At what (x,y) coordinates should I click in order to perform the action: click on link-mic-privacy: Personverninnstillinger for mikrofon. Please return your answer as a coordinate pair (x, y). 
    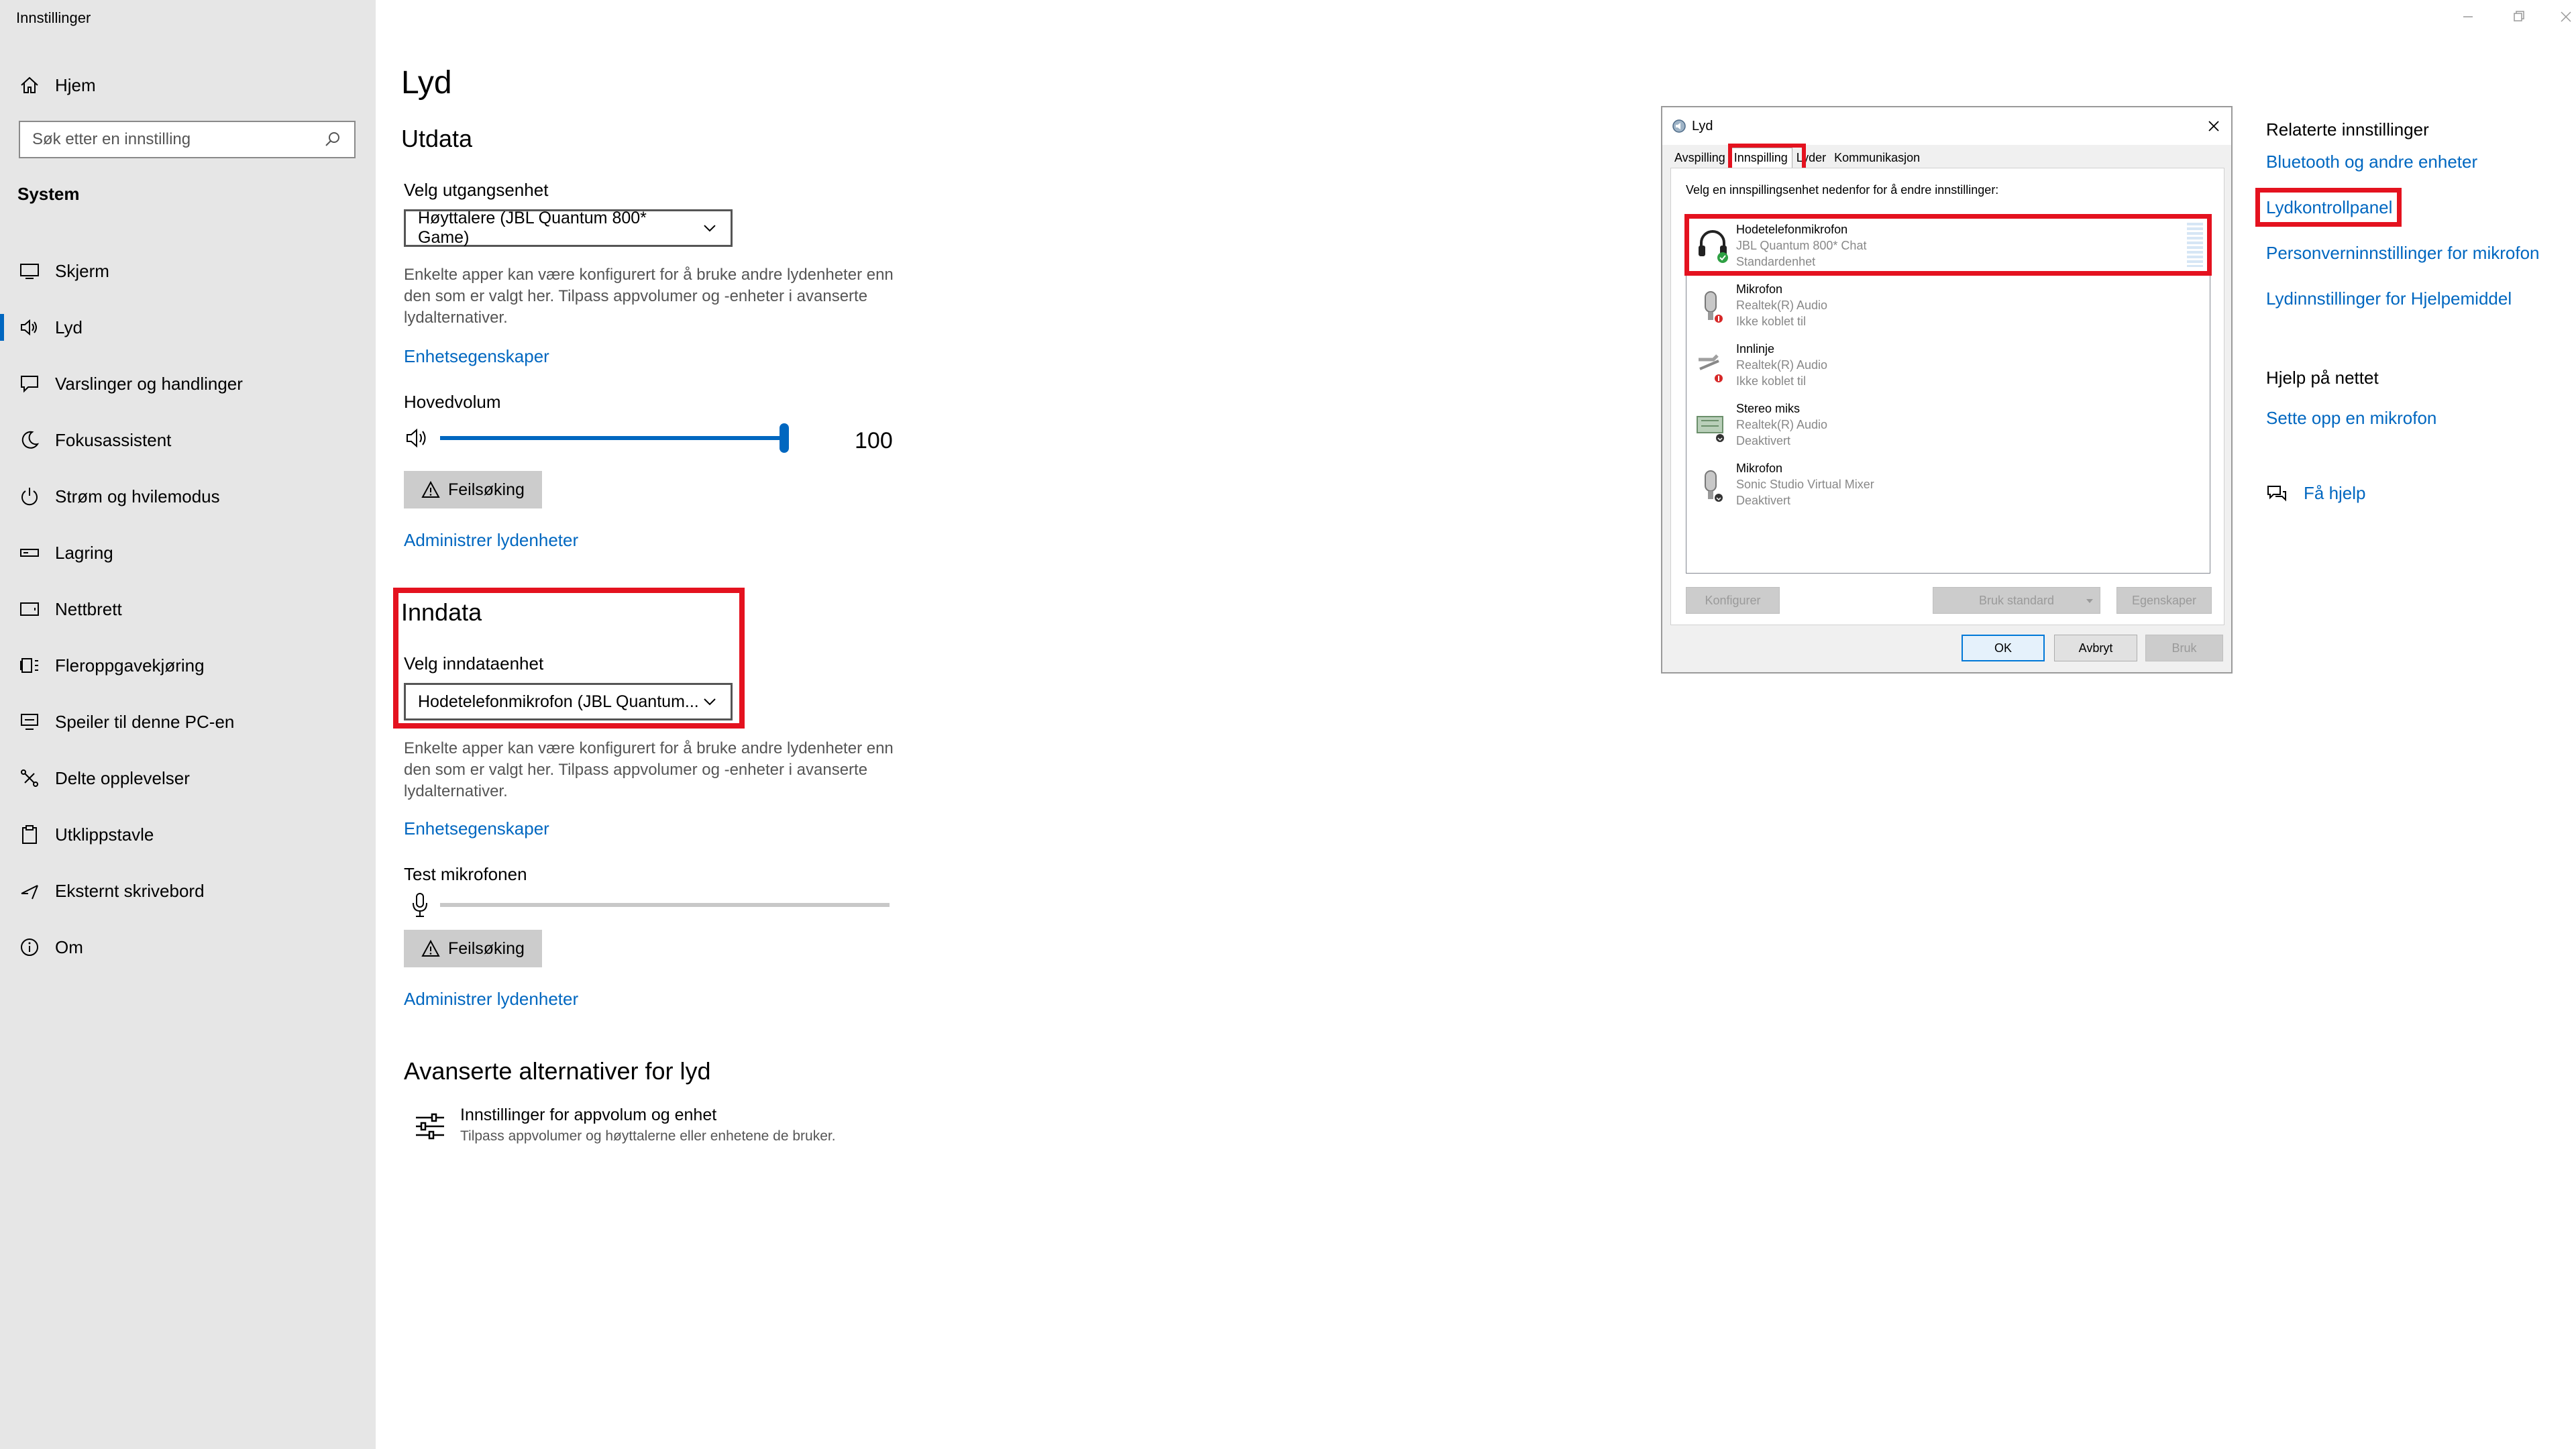
    Looking at the image, I should click on (2403, 253).